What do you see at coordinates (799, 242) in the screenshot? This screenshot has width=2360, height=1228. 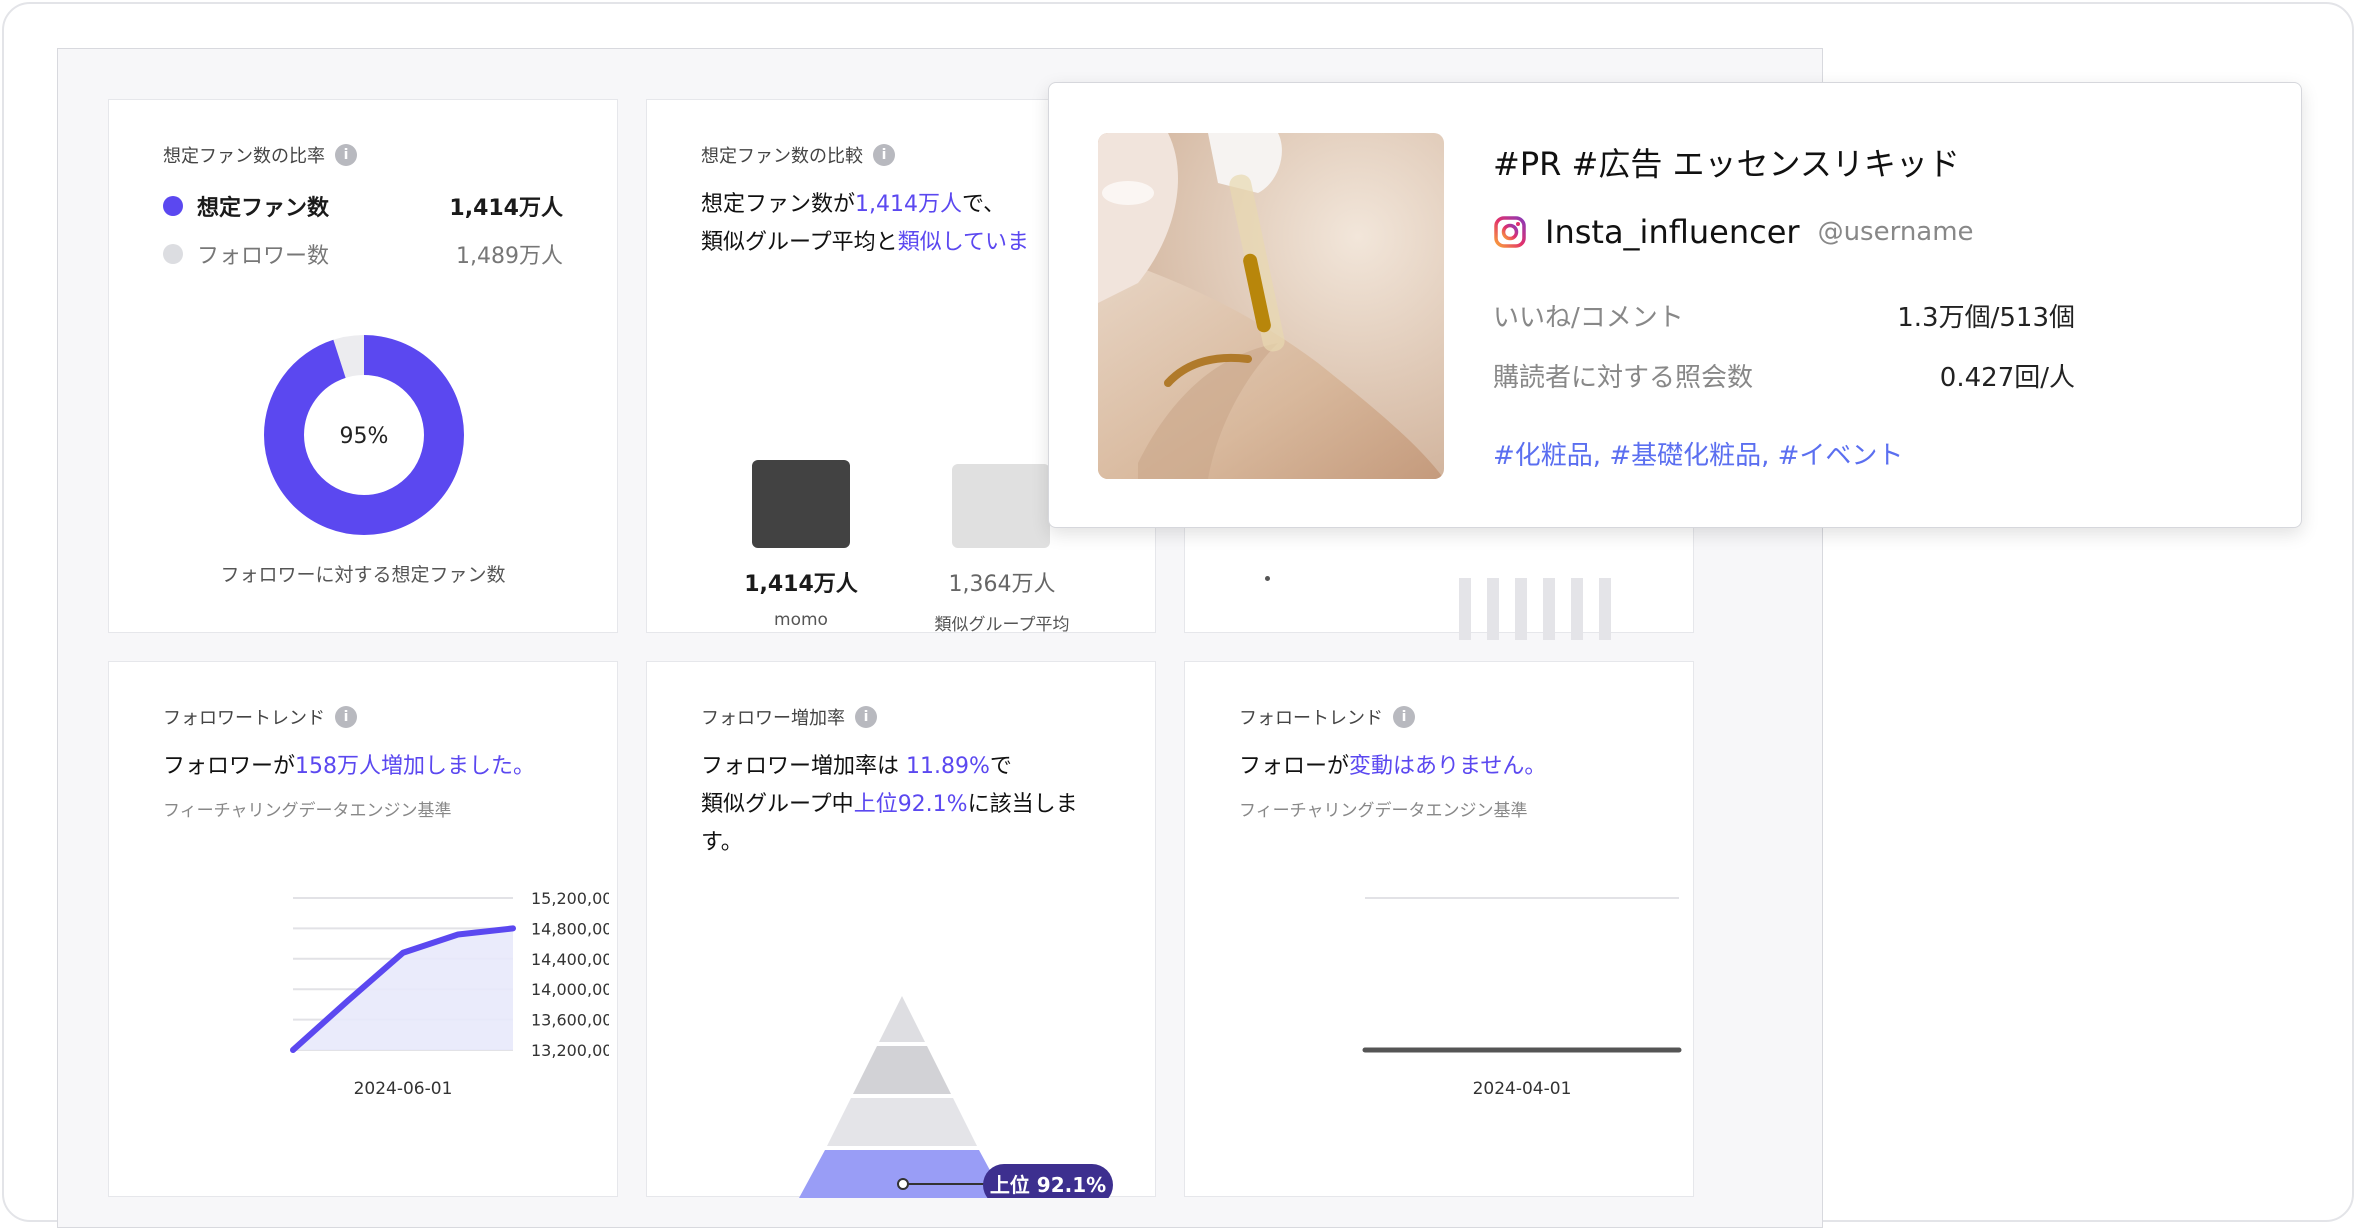 I see `fan-compare-text: 類似グループ平均と` at bounding box center [799, 242].